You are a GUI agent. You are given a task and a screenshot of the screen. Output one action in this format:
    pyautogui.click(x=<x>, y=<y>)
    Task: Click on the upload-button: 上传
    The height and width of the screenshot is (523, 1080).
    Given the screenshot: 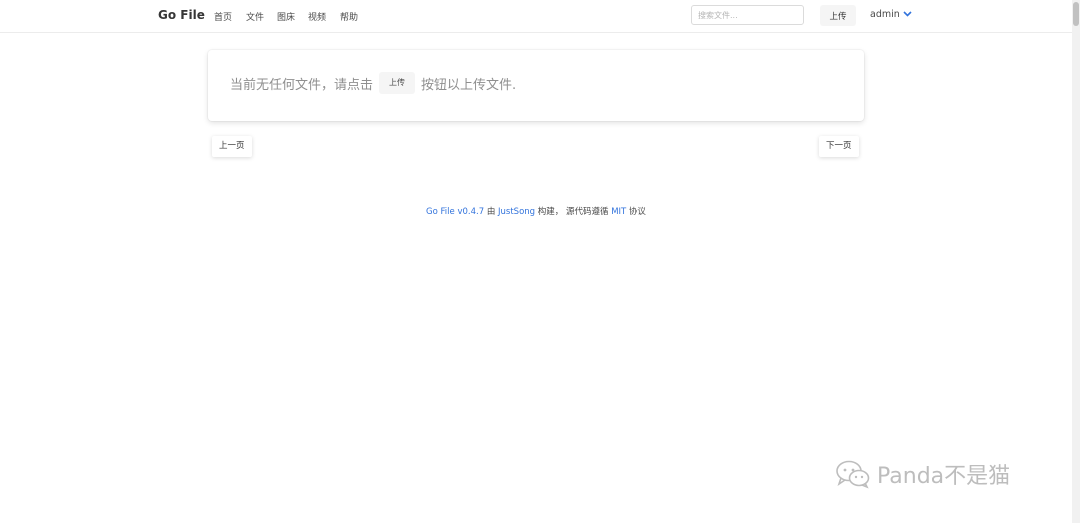 What is the action you would take?
    pyautogui.click(x=838, y=15)
    